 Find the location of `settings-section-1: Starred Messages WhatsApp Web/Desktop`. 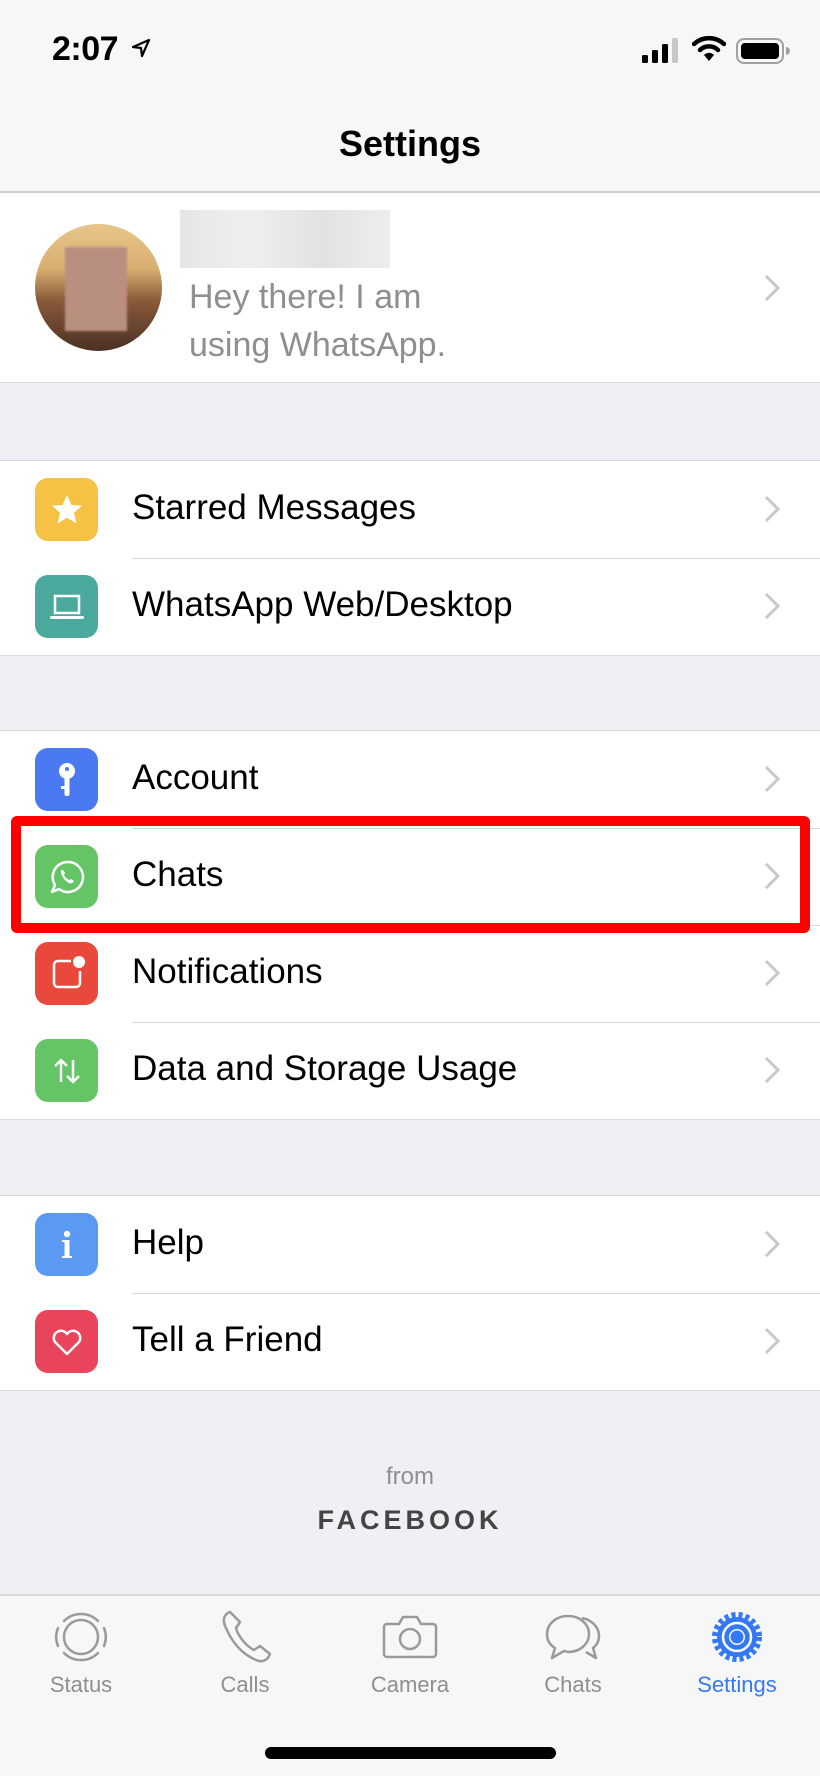

settings-section-1: Starred Messages WhatsApp Web/Desktop is located at coordinates (410, 558).